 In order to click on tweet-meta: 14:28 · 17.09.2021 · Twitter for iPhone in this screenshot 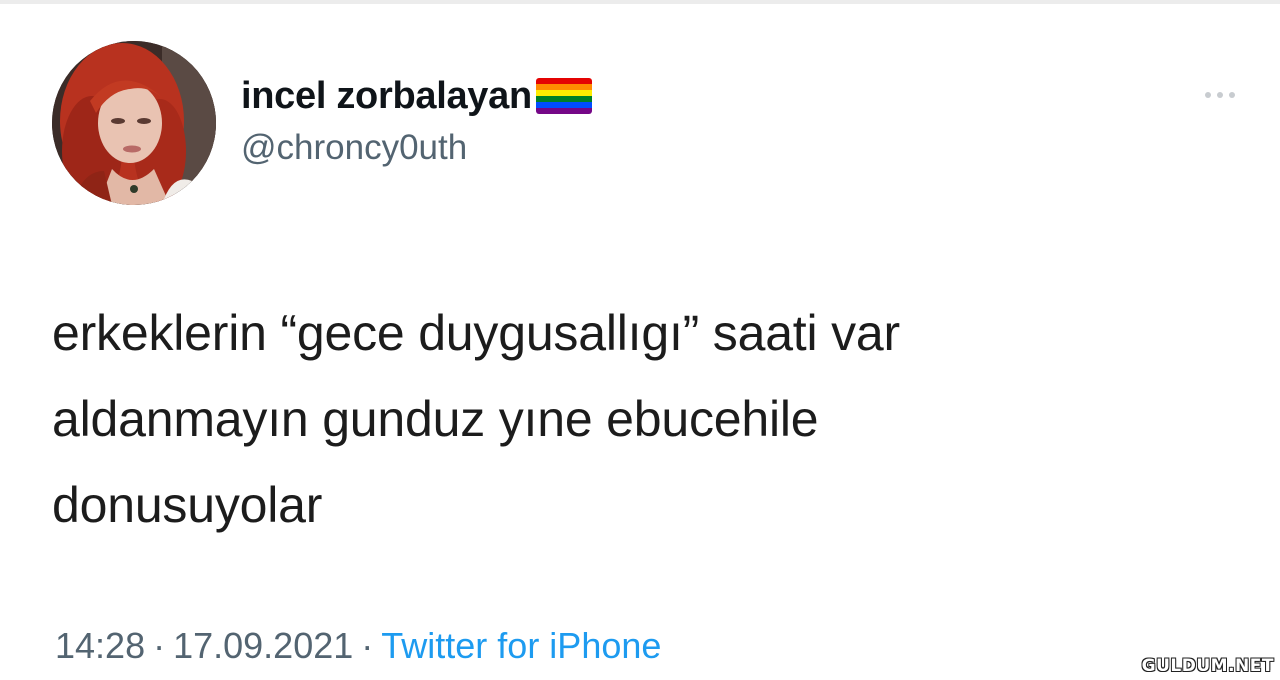, I will do `click(358, 646)`.